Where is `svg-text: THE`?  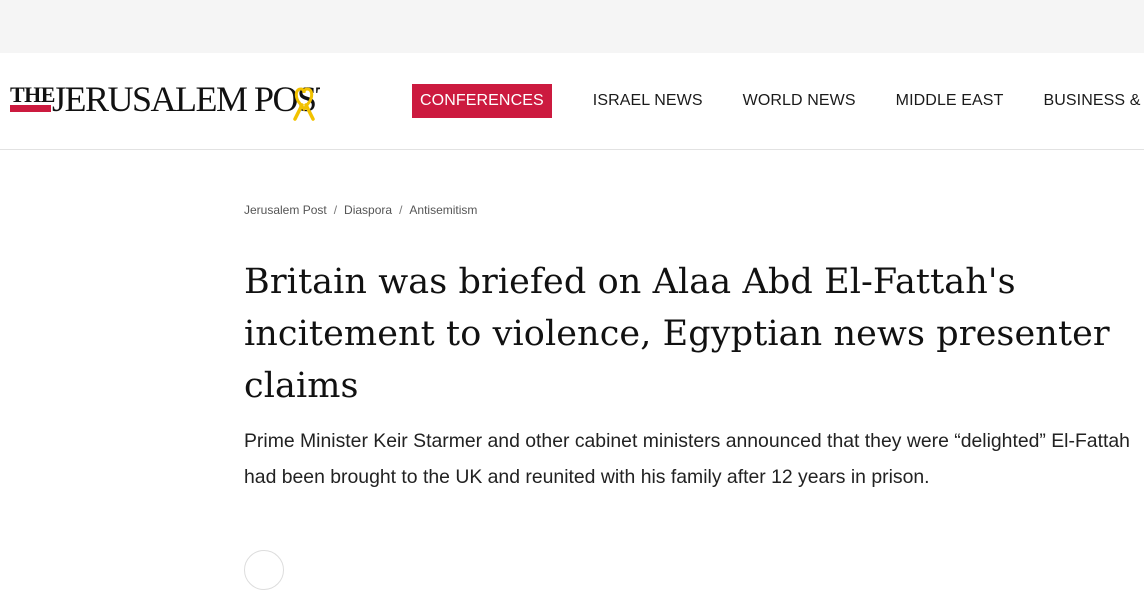 svg-text: THE is located at coordinates (32, 94).